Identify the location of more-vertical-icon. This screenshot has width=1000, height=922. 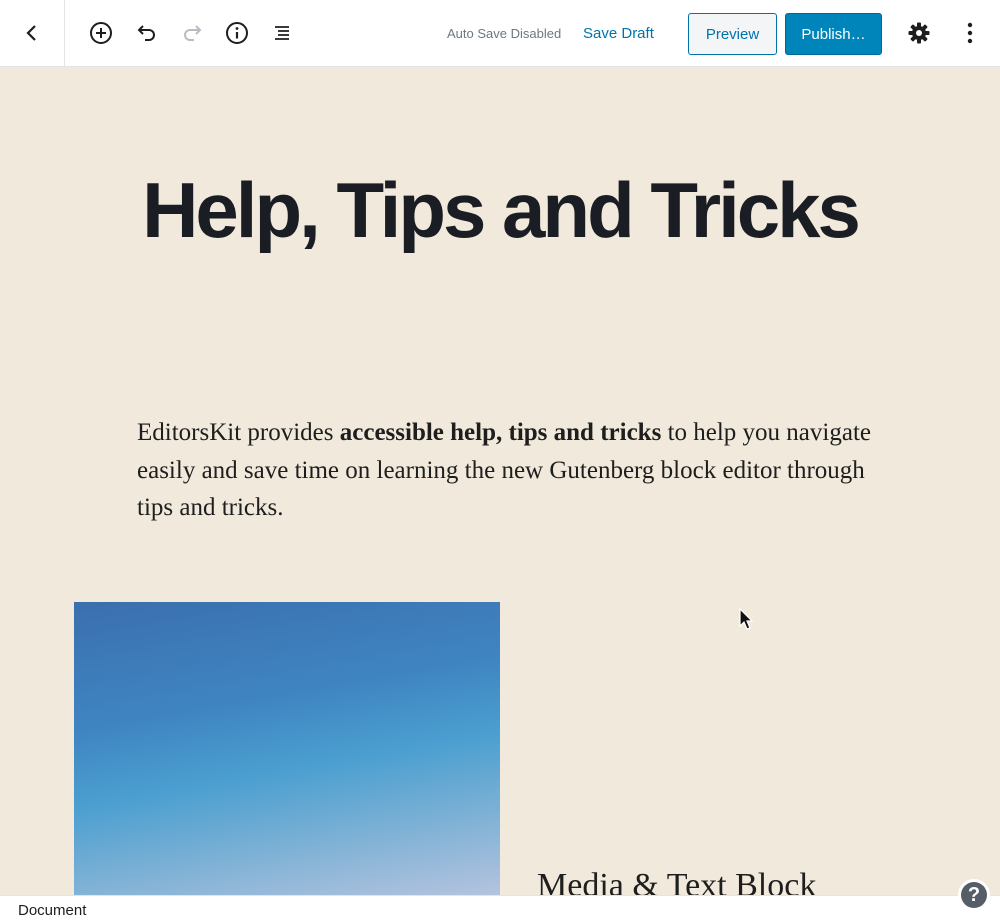
(970, 33).